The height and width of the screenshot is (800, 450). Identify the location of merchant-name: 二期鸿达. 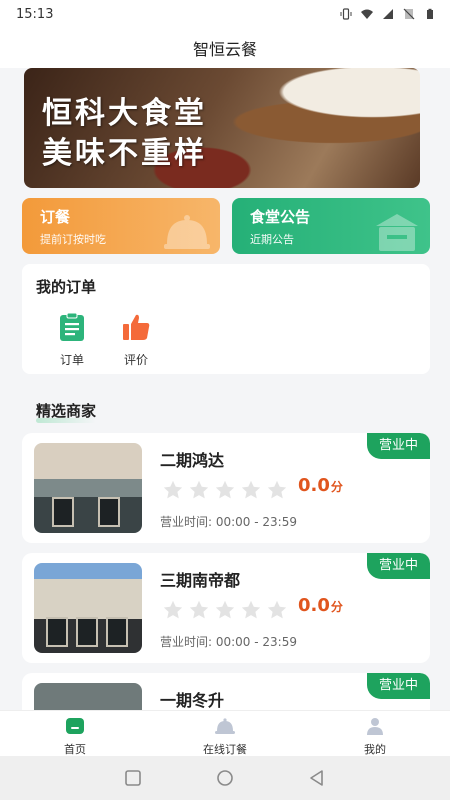
(192, 460).